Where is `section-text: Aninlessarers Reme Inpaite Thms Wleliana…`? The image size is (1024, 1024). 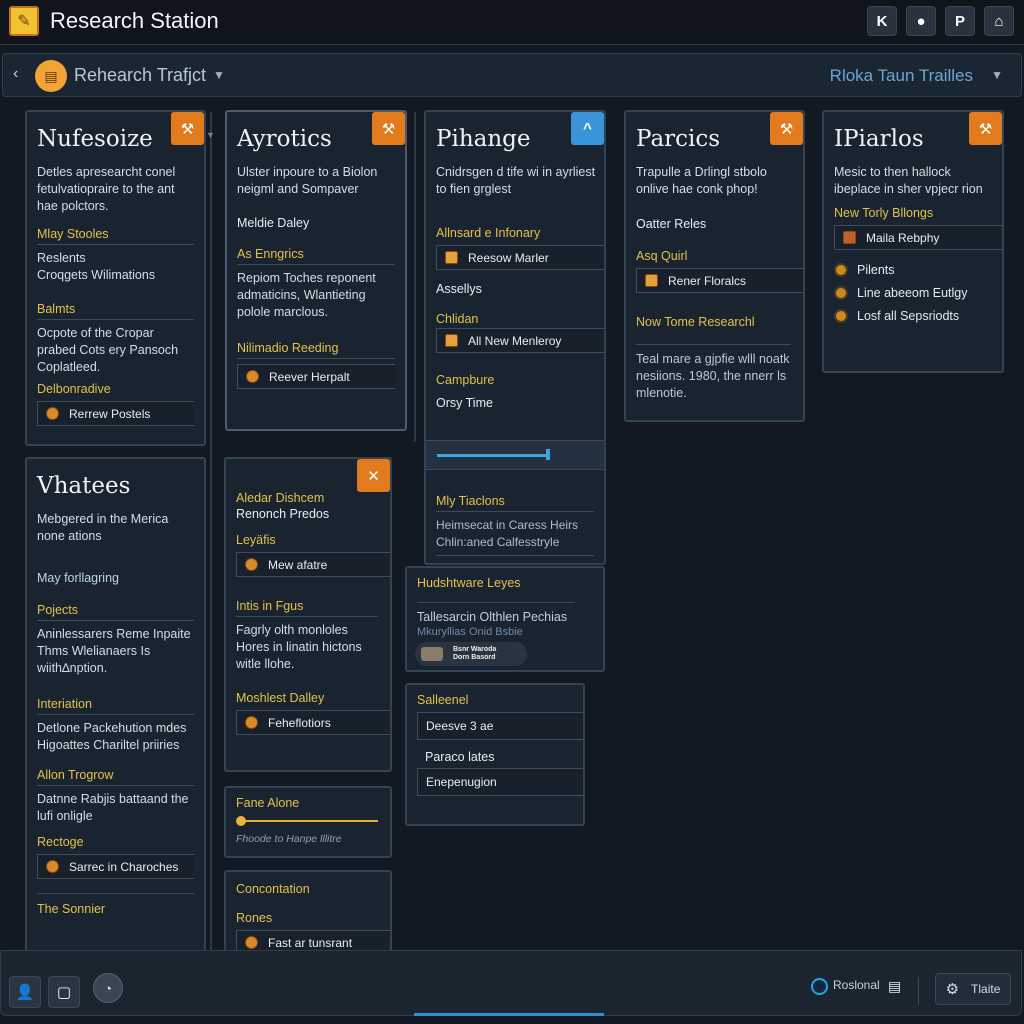 section-text: Aninlessarers Reme Inpaite Thms Wleliana… is located at coordinates (114, 651).